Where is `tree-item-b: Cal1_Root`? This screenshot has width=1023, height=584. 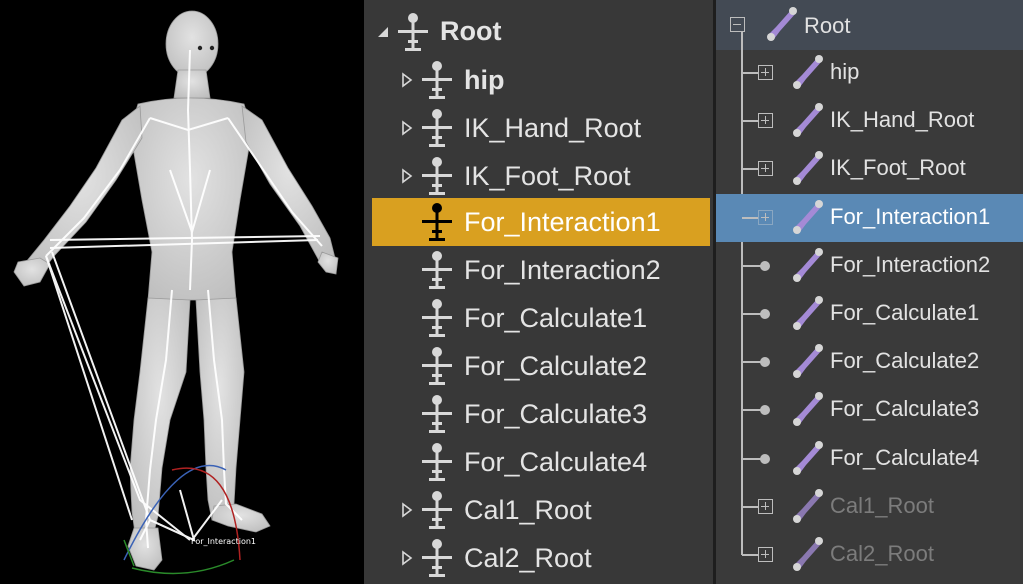 tree-item-b: Cal1_Root is located at coordinates (869, 507).